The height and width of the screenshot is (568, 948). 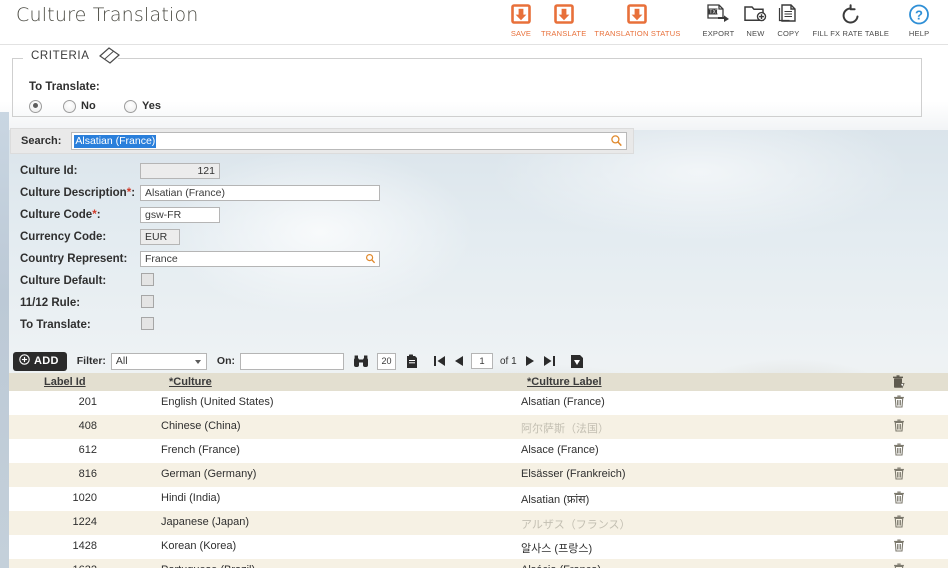 I want to click on grid-header-label_id: Label Id, so click(x=65, y=382).